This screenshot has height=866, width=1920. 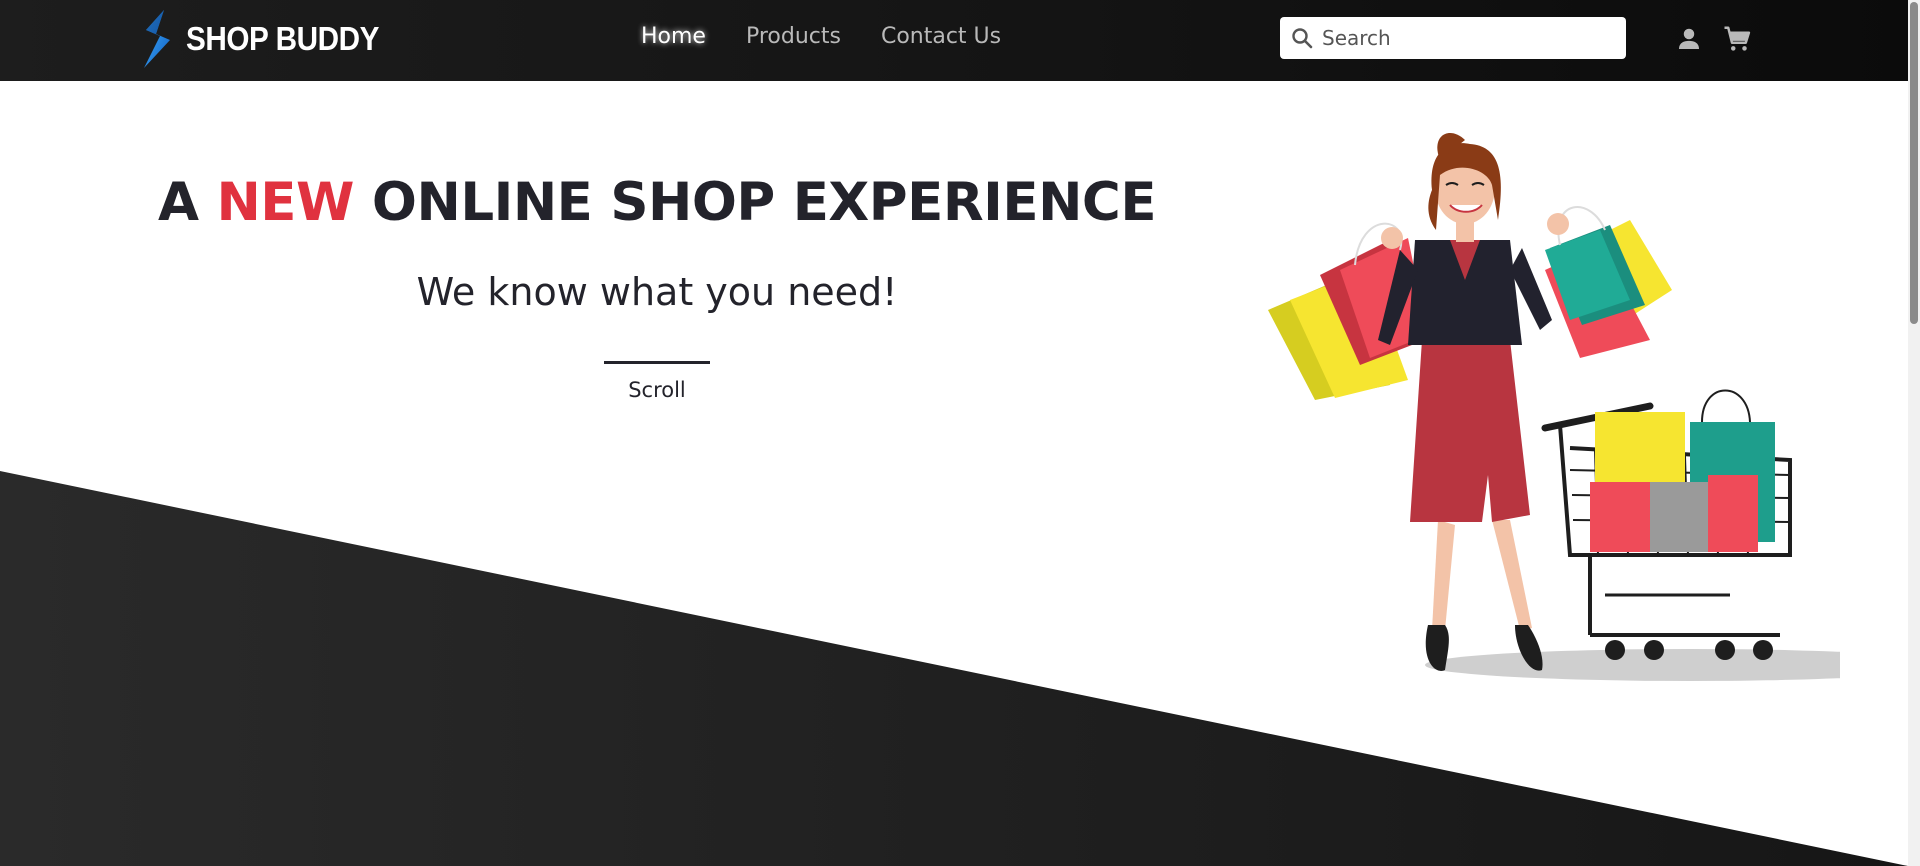 I want to click on main-nav: Home Products Contact Us, so click(x=821, y=37).